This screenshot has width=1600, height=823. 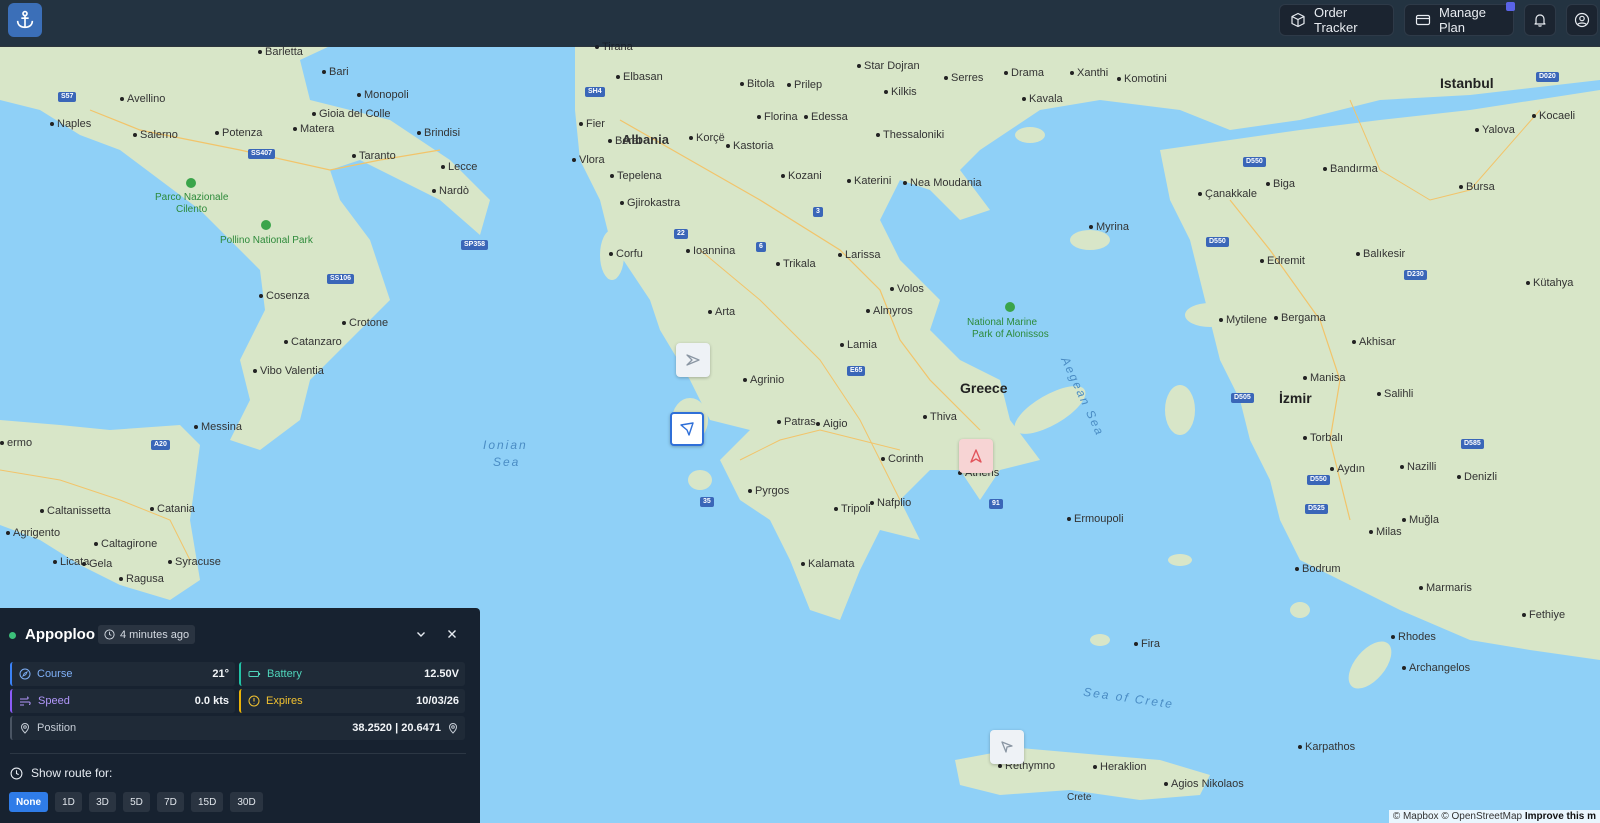 I want to click on city-label: Tepelena, so click(x=636, y=176).